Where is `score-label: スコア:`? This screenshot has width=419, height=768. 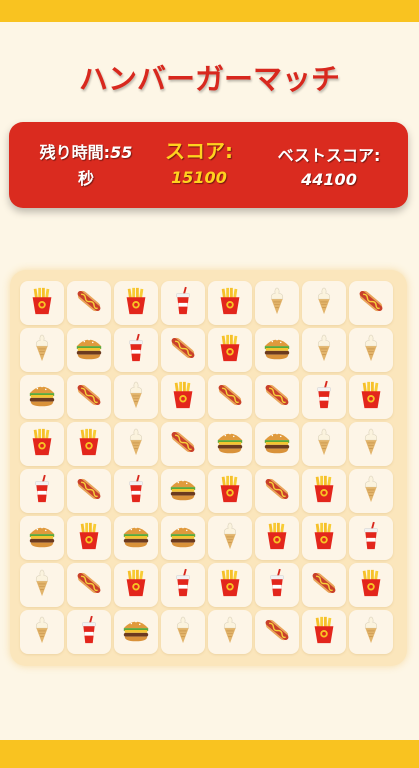 score-label: スコア: is located at coordinates (199, 151).